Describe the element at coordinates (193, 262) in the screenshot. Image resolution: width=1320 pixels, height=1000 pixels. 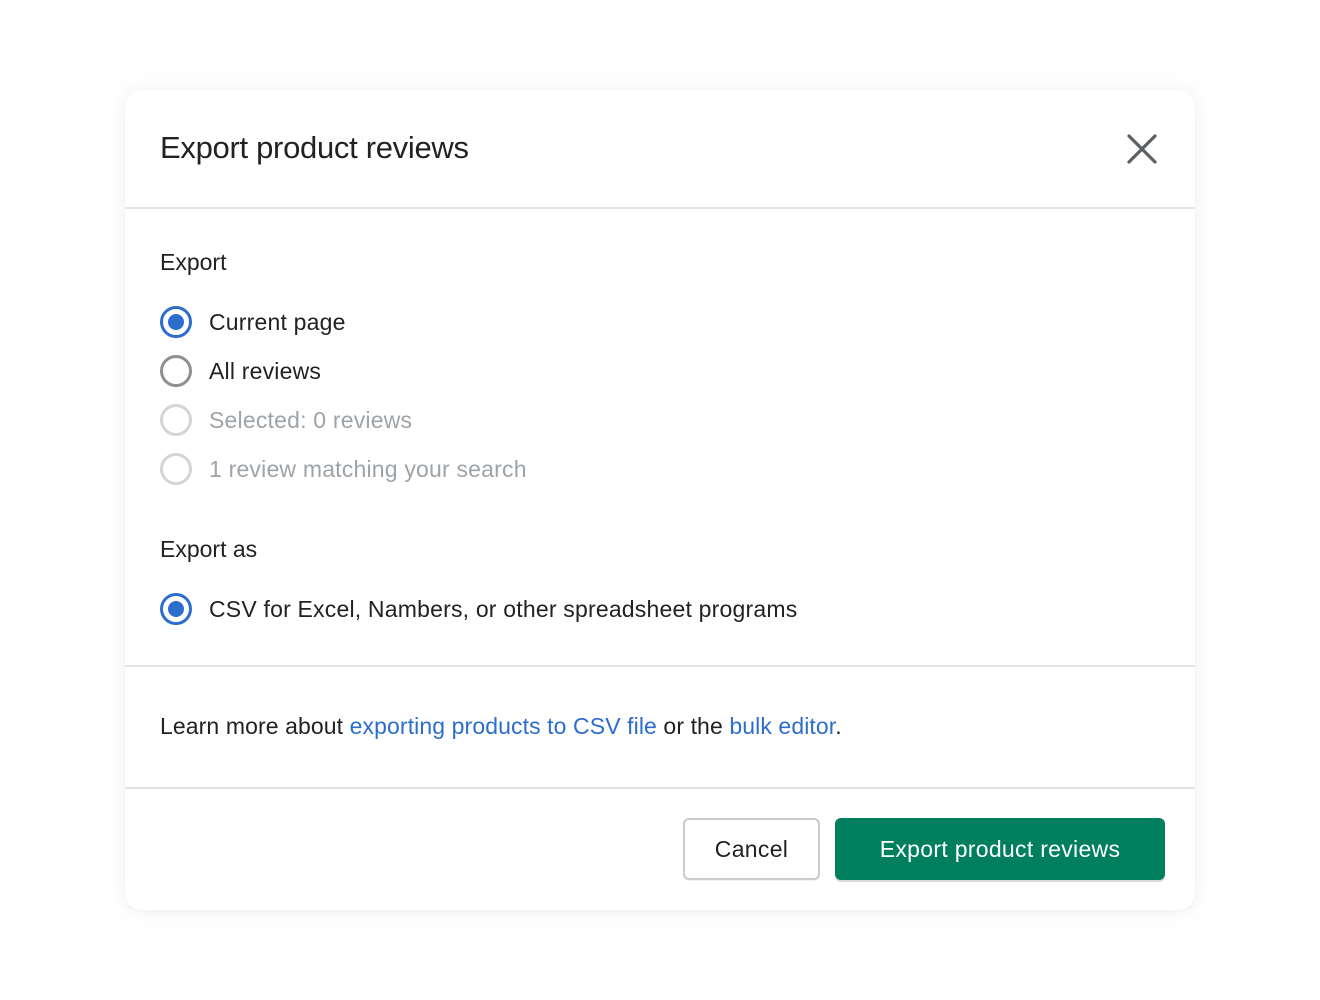
I see `export-label: Export` at that location.